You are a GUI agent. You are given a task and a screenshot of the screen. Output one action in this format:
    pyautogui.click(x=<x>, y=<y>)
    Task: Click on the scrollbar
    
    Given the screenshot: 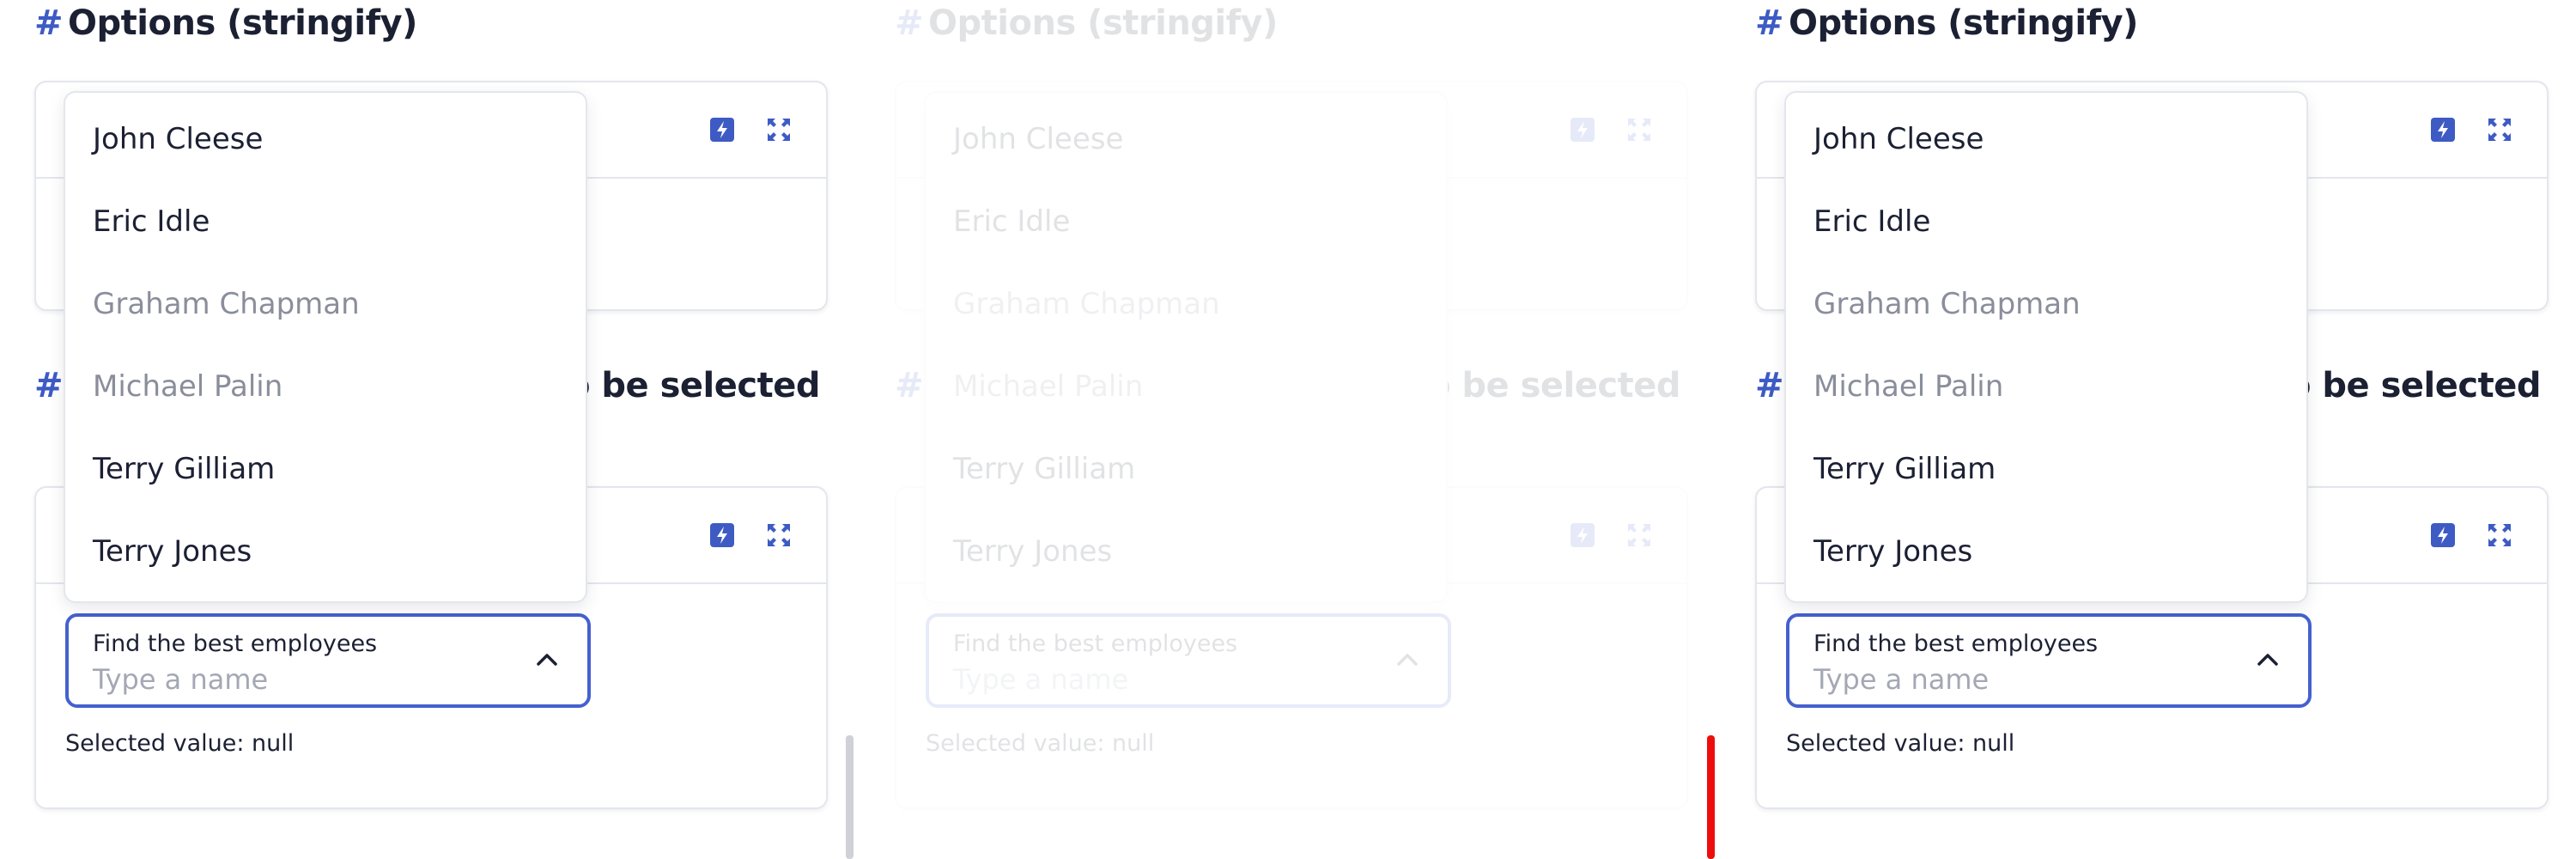 What is the action you would take?
    pyautogui.click(x=850, y=797)
    